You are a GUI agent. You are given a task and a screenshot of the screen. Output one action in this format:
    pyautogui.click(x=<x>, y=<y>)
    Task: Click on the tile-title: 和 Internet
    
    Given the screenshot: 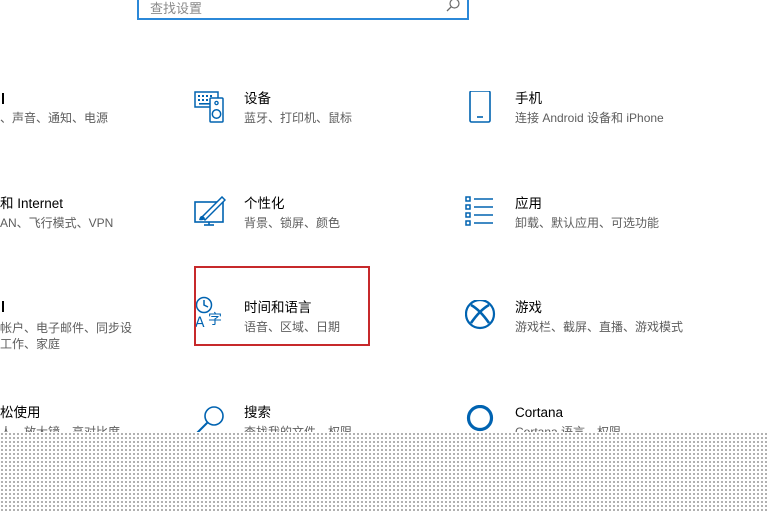 What is the action you would take?
    pyautogui.click(x=32, y=203)
    